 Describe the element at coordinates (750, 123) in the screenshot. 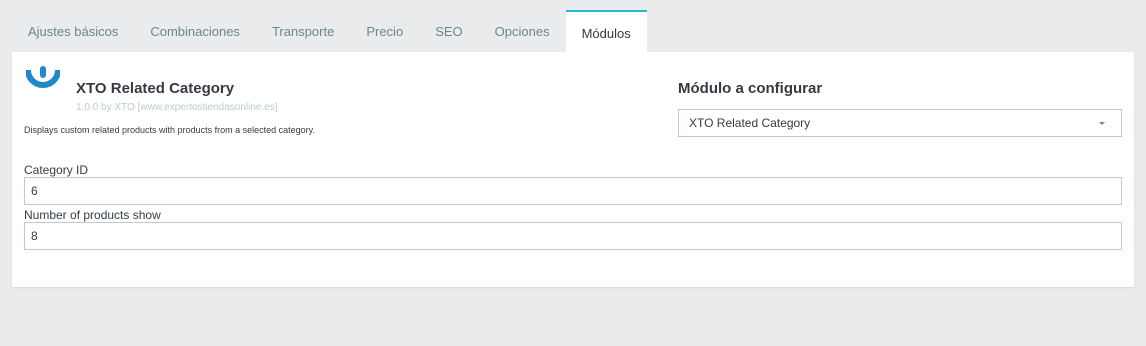

I see `module-select-value: XTO Related Category` at that location.